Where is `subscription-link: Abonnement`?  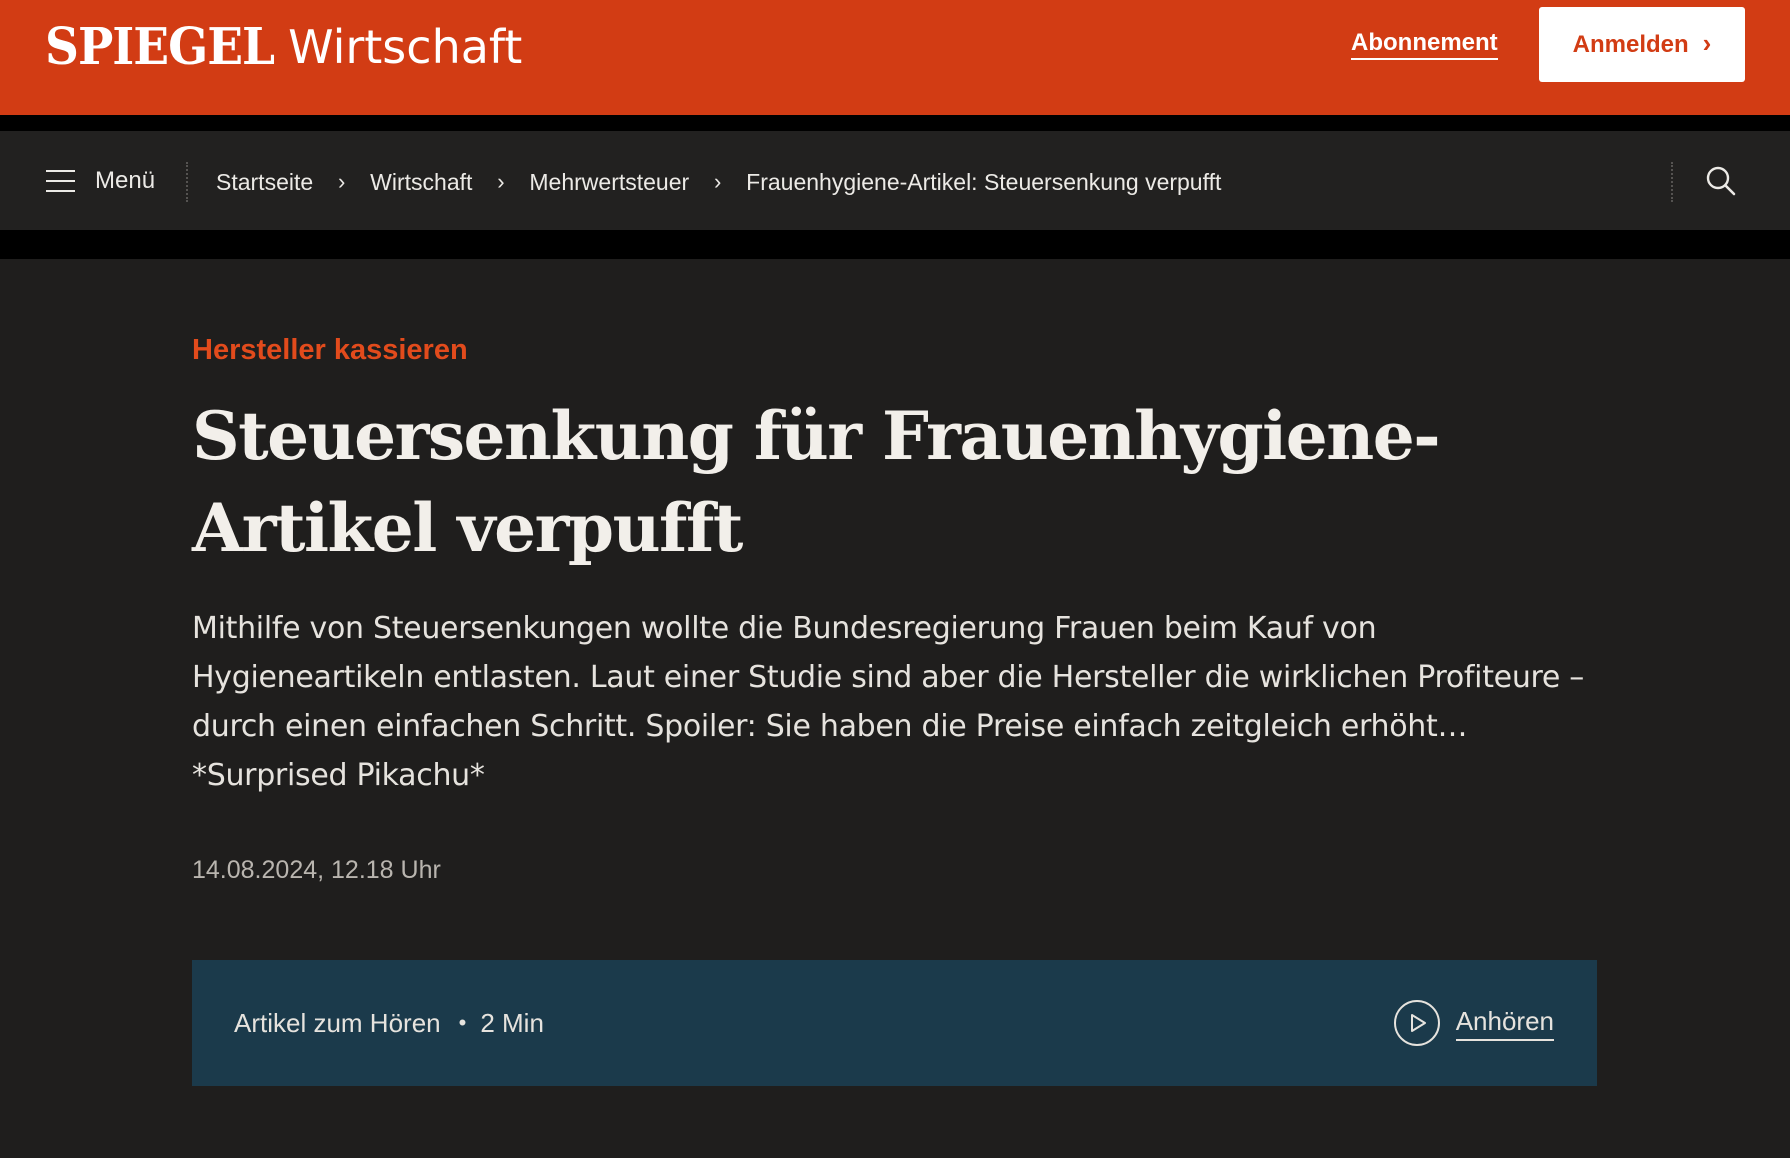 subscription-link: Abonnement is located at coordinates (1424, 44).